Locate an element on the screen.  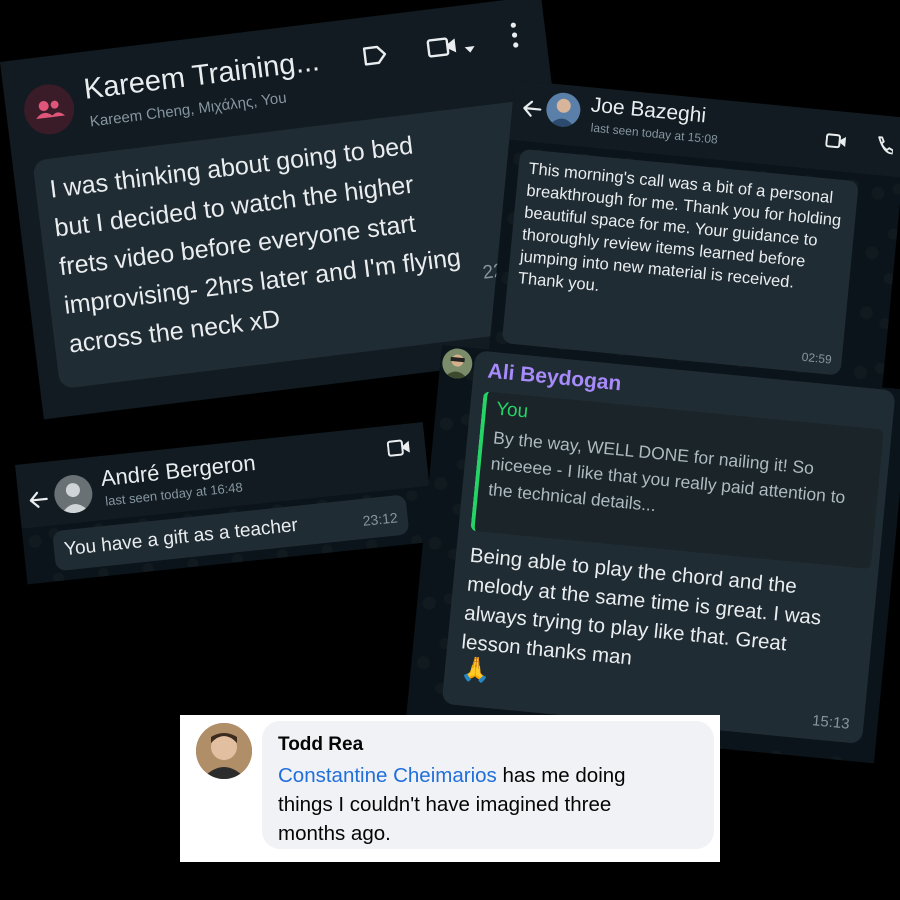
label-icon is located at coordinates (375, 58).